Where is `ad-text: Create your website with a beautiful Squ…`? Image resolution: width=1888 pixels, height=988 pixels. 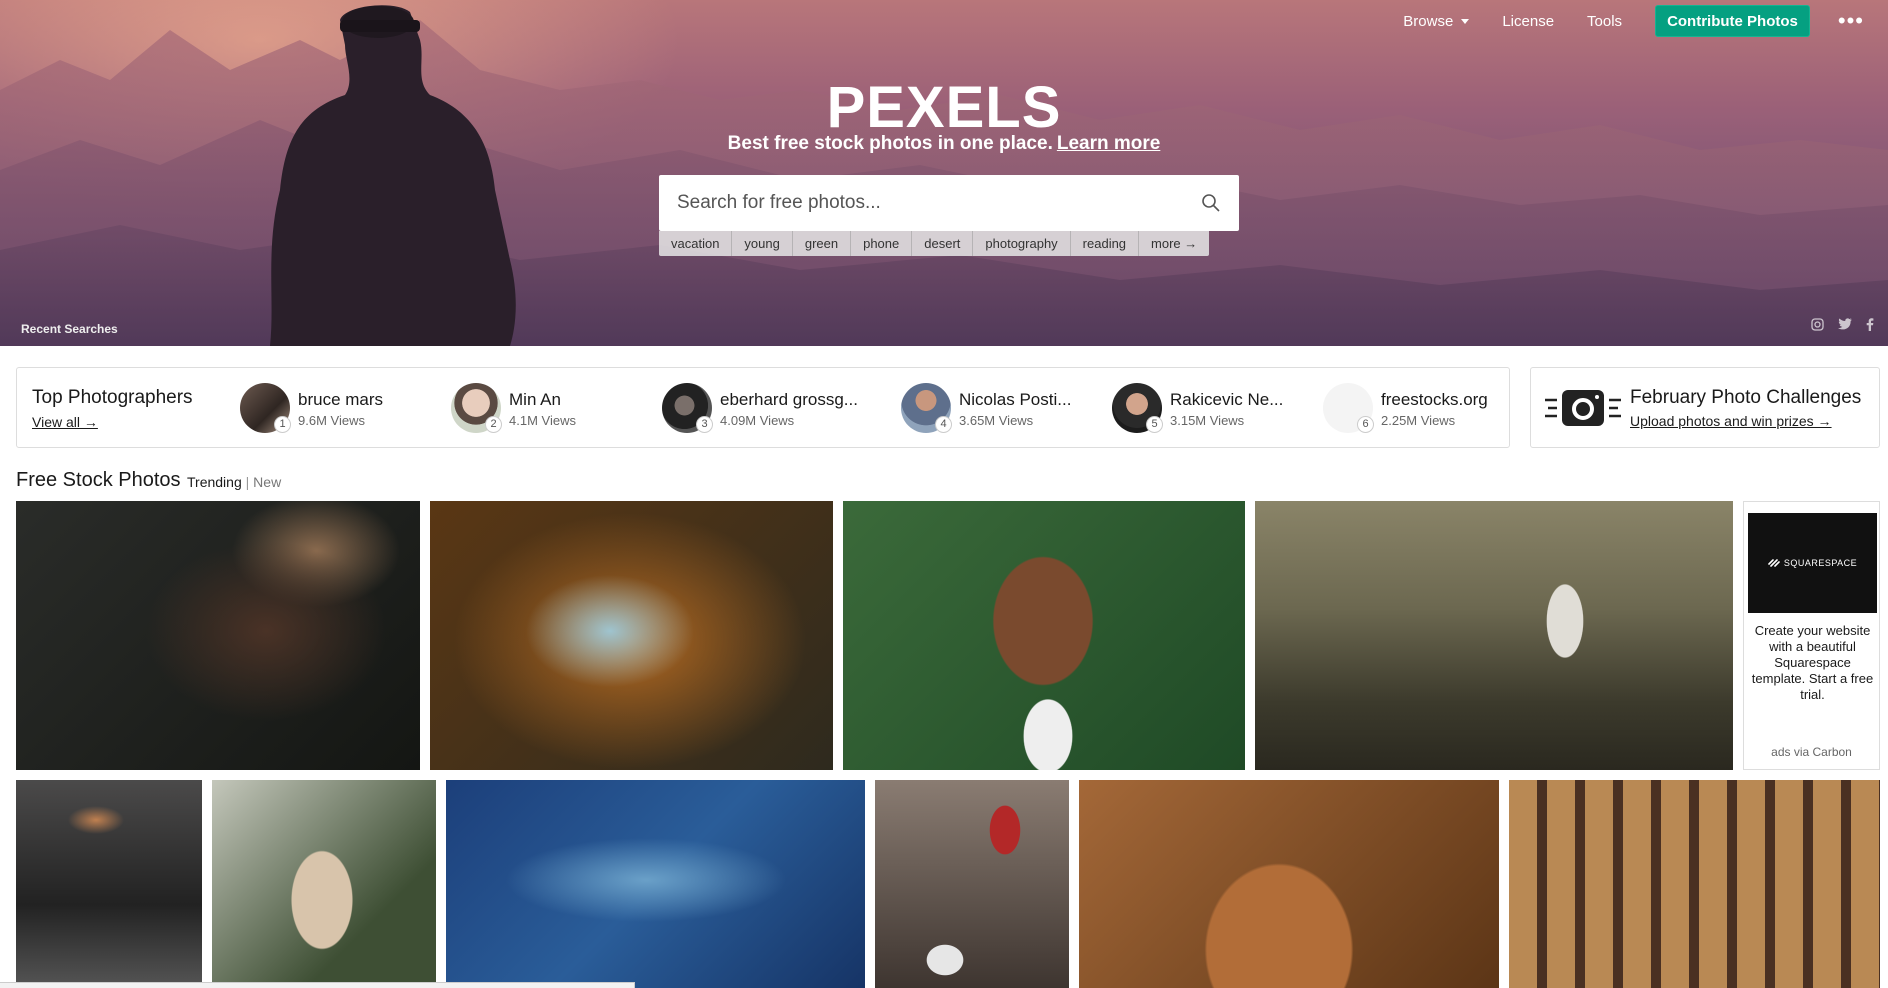
ad-text: Create your website with a beautiful Squ… is located at coordinates (1812, 663).